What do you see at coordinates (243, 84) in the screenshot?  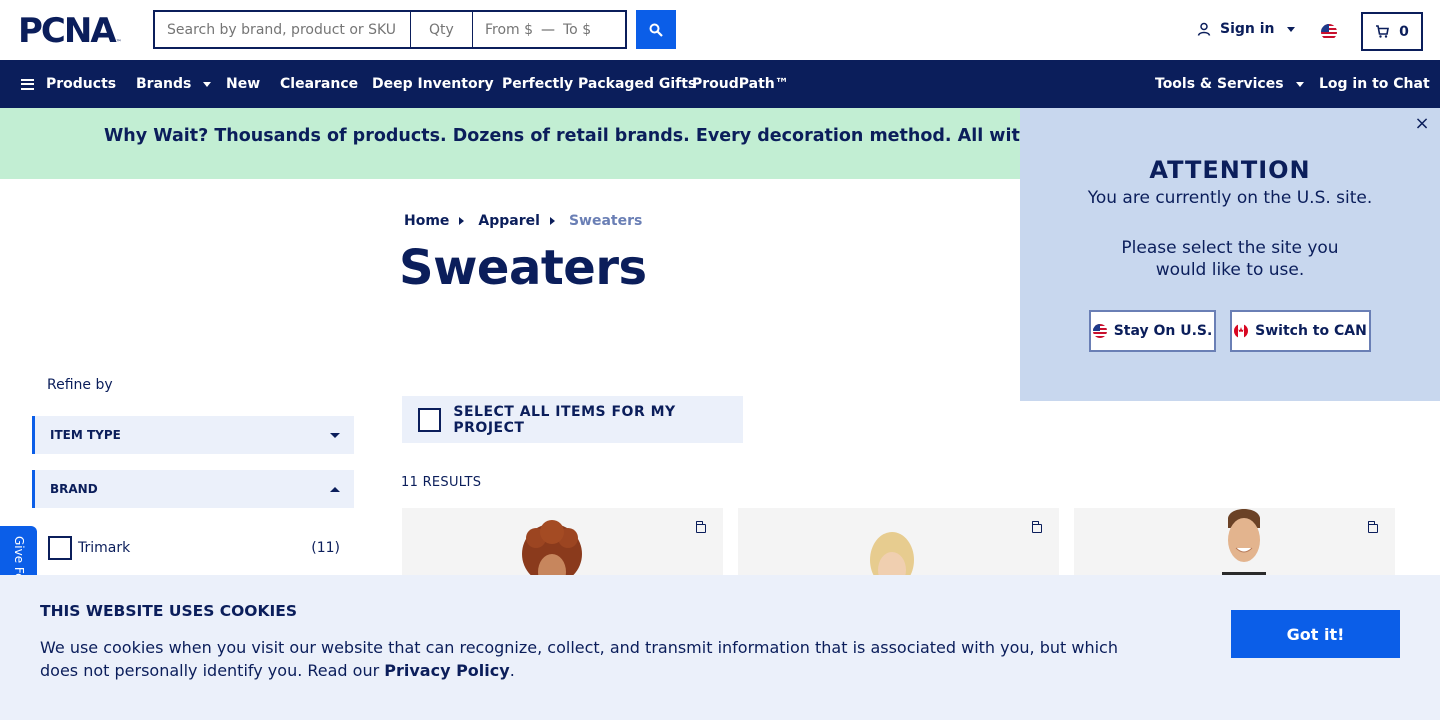 I see `nav-new: New` at bounding box center [243, 84].